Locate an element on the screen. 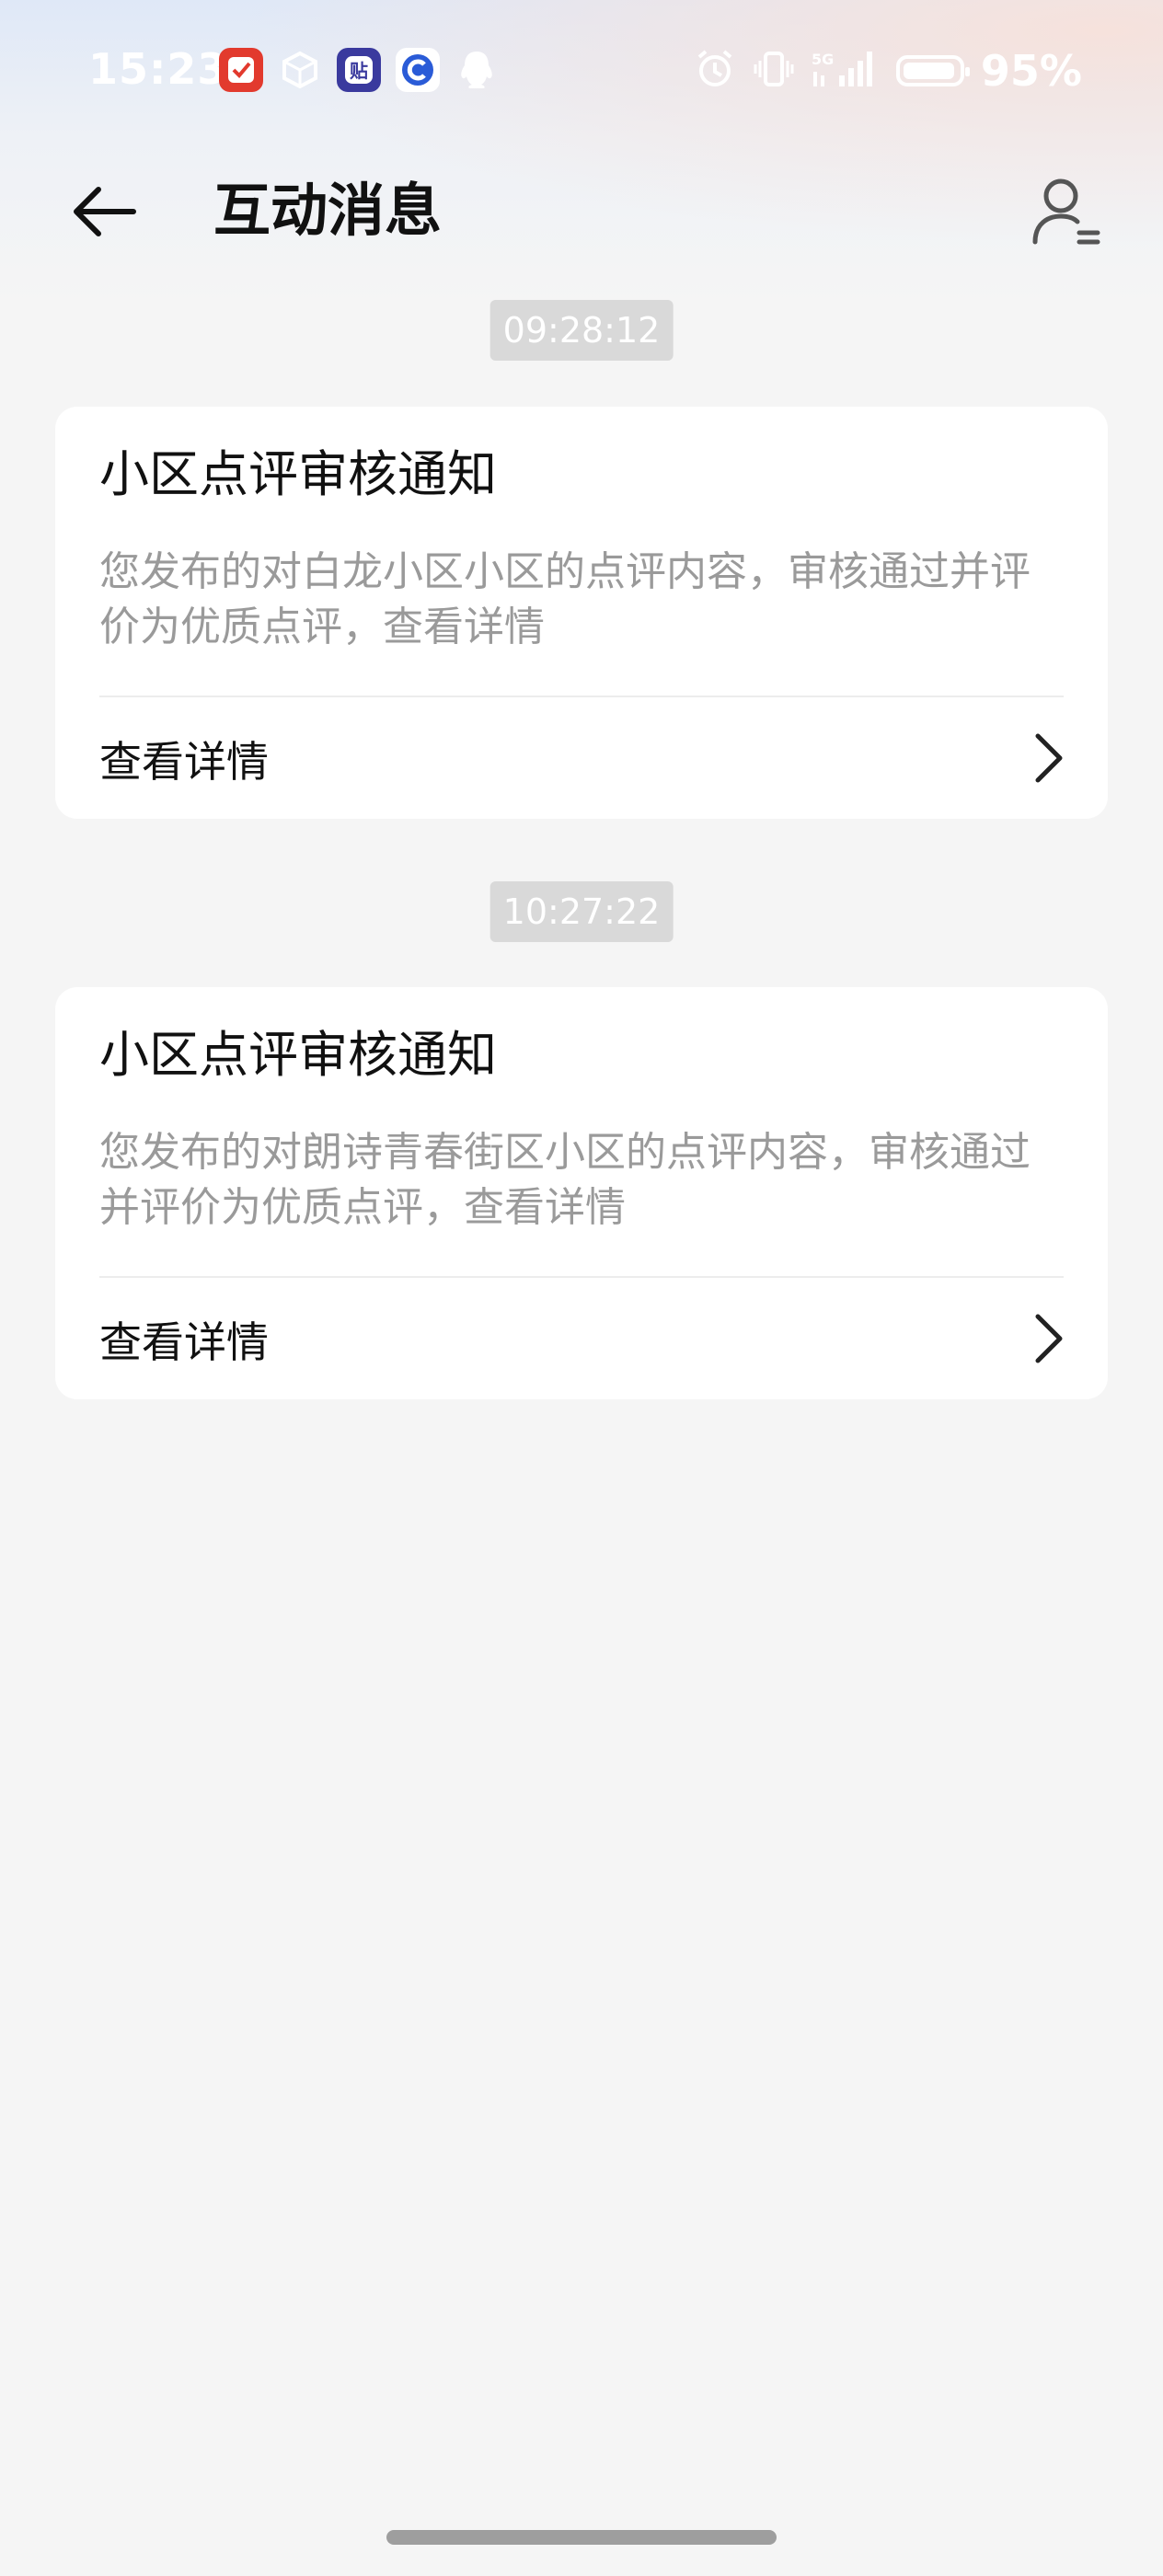  notification-icons: 贴 is located at coordinates (359, 70).